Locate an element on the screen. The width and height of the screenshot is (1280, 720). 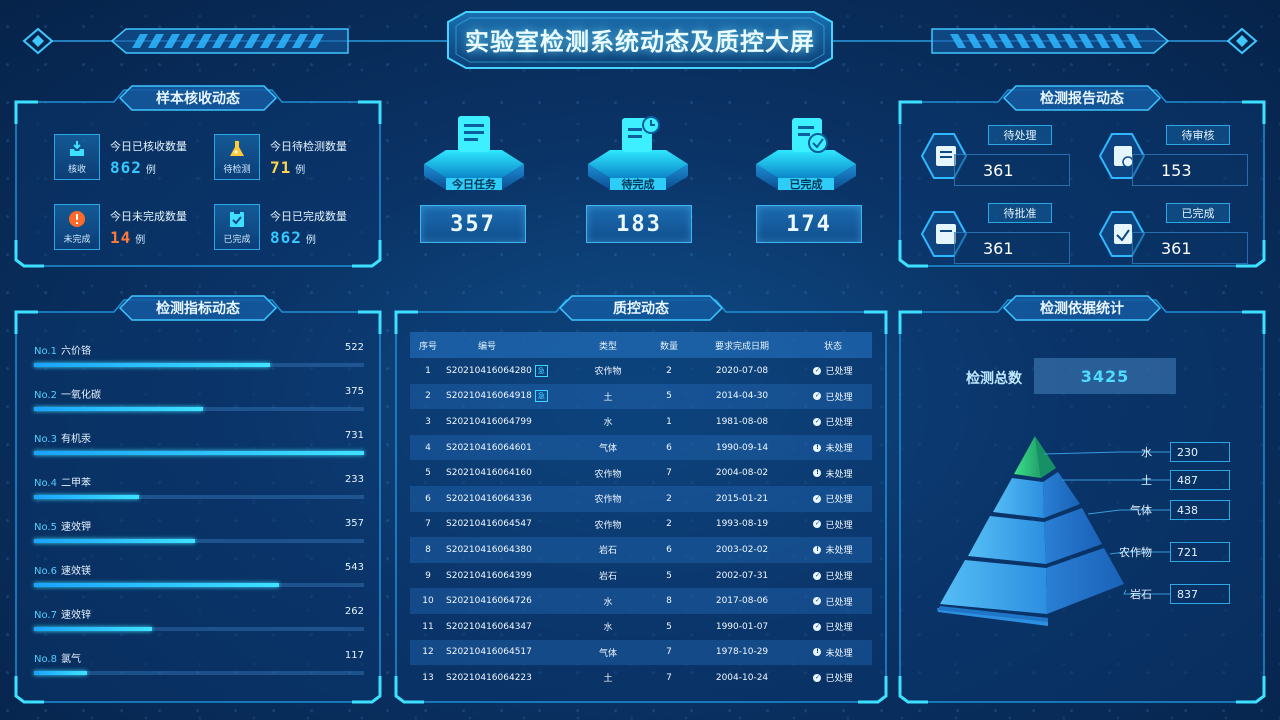
tier-label: 农作物 is located at coordinates (1135, 552).